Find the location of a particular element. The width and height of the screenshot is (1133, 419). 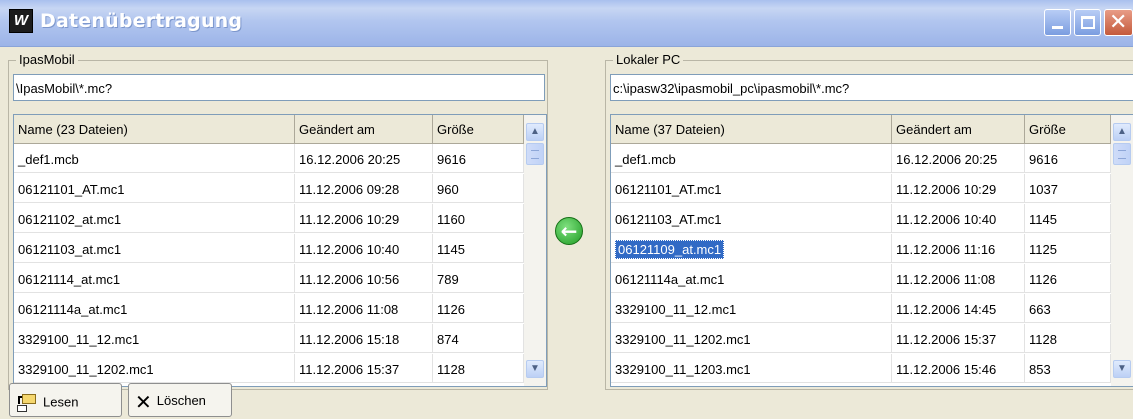

maximize-button is located at coordinates (1087, 22).